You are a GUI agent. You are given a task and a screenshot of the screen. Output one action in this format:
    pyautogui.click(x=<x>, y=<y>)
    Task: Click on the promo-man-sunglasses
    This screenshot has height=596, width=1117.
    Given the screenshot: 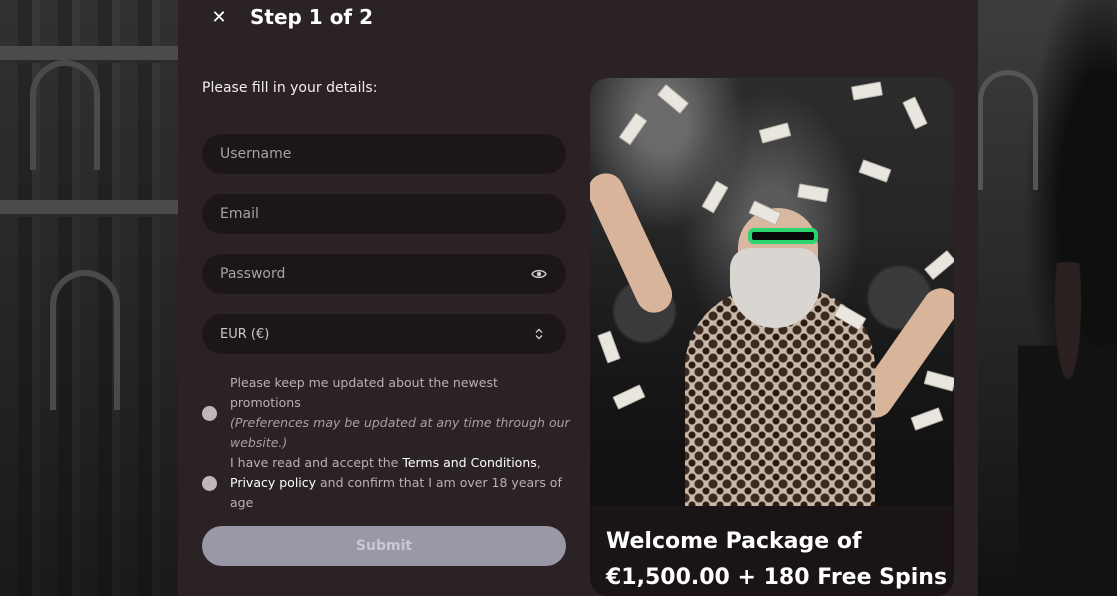 What is the action you would take?
    pyautogui.click(x=783, y=236)
    